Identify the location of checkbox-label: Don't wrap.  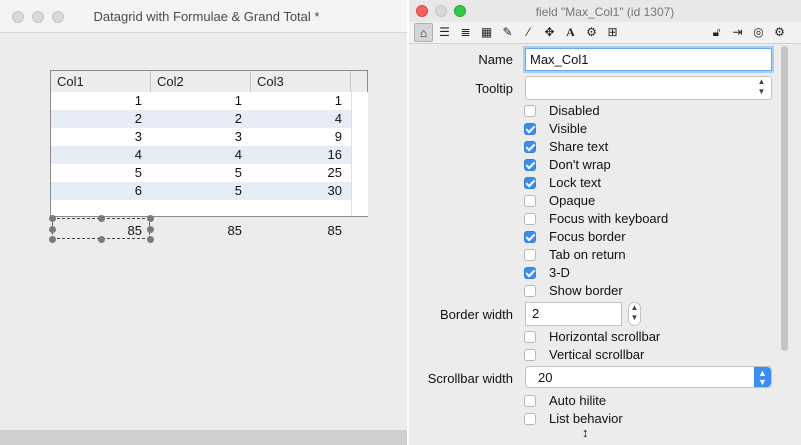
(580, 164).